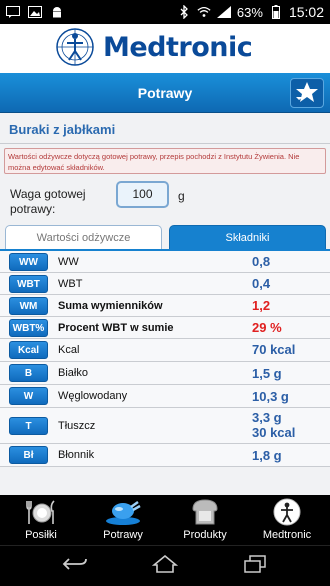 This screenshot has height=586, width=330. Describe the element at coordinates (123, 535) in the screenshot. I see `nav-dishes-label: Potrawy` at that location.